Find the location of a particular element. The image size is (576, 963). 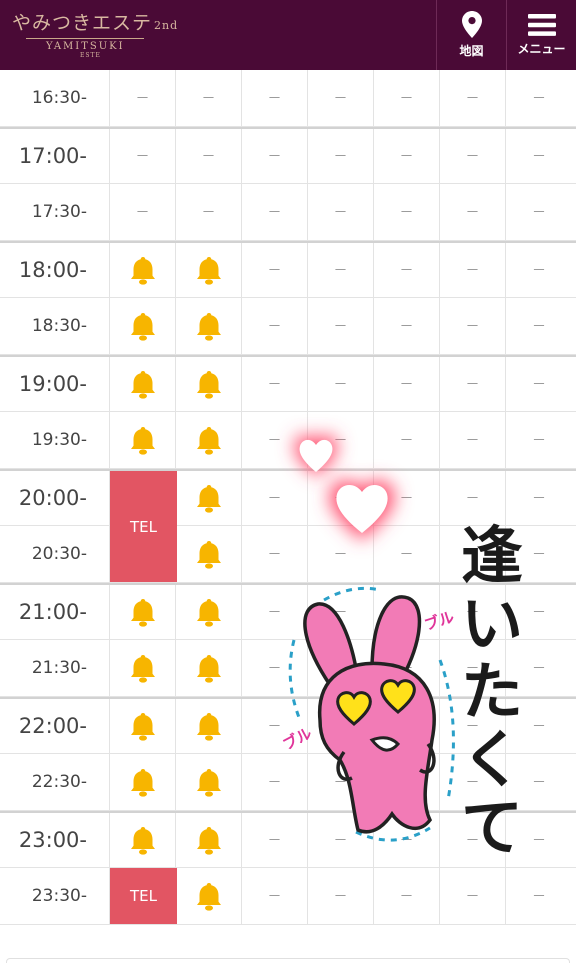

table-row: 23:00- －－－－－ is located at coordinates (288, 839).